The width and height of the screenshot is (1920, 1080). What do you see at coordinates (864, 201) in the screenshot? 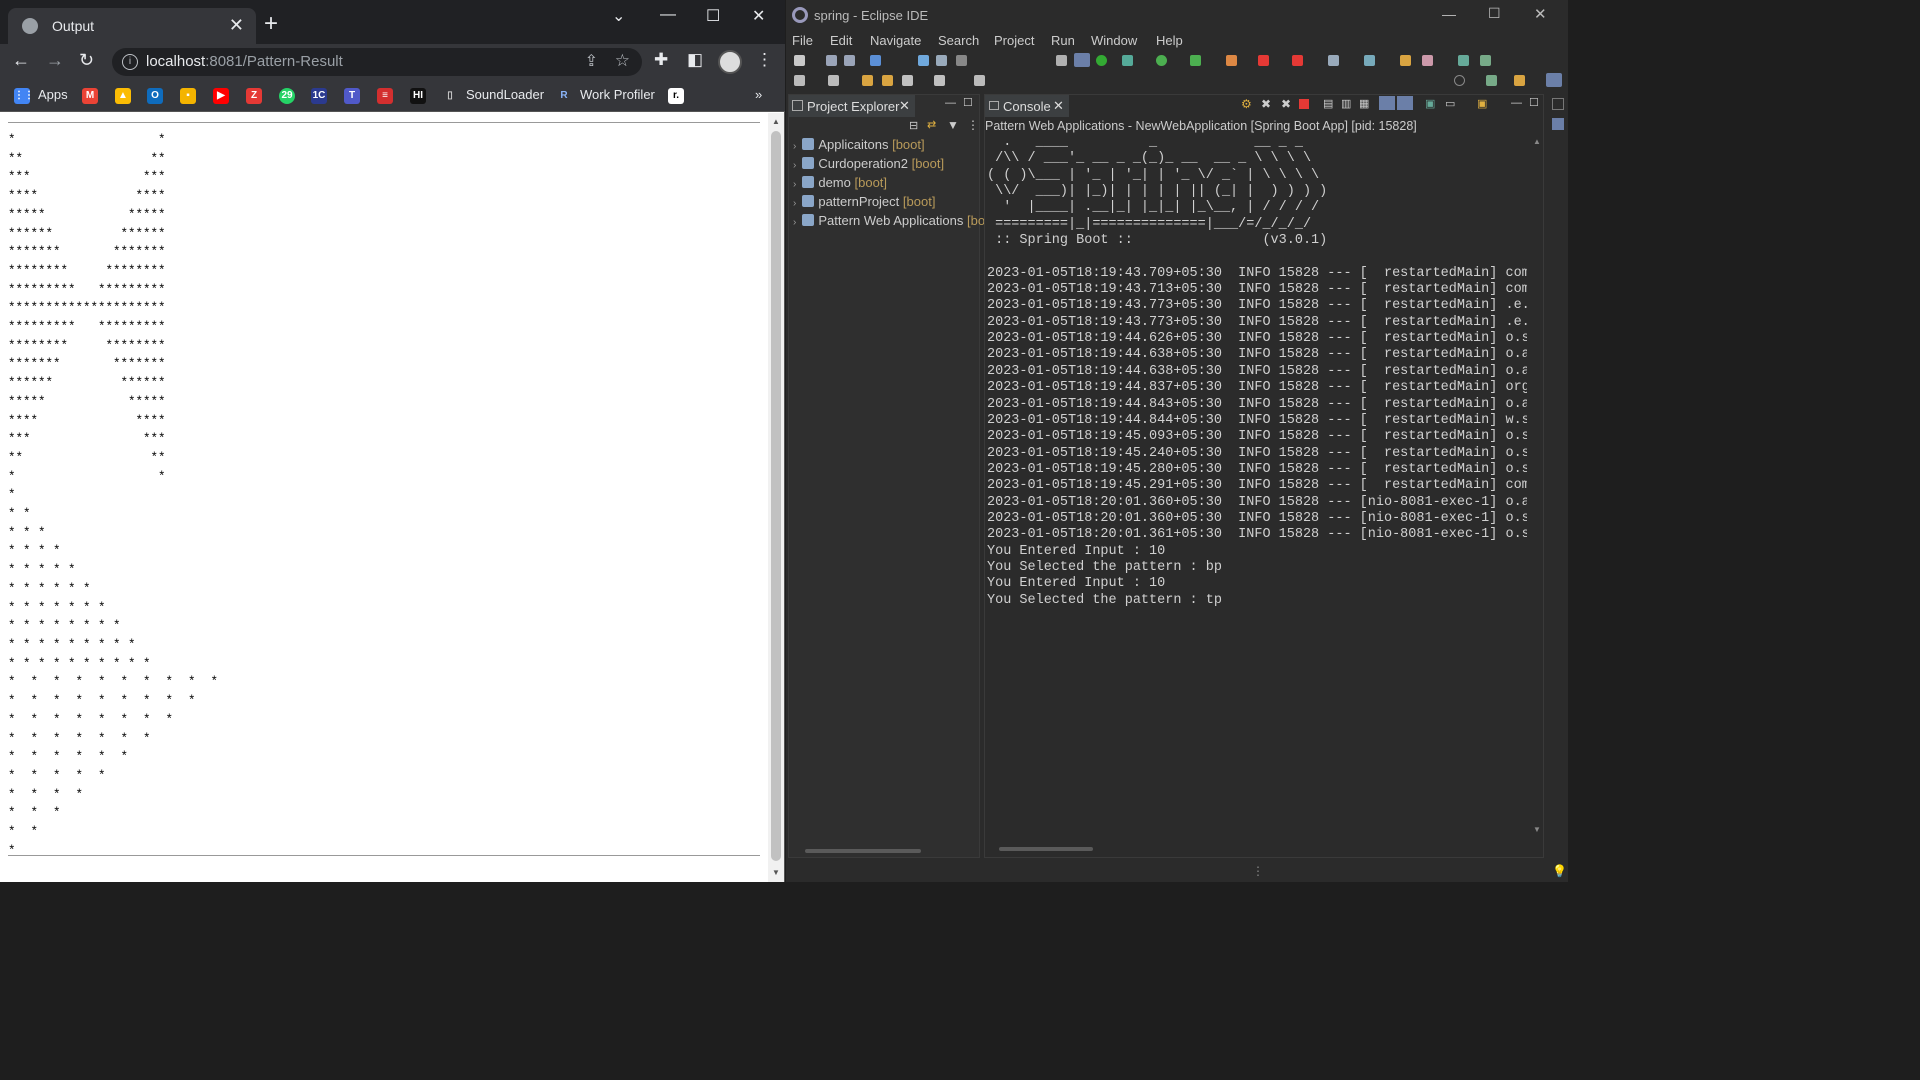
I see `project-item: › patternProject [boot]` at bounding box center [864, 201].